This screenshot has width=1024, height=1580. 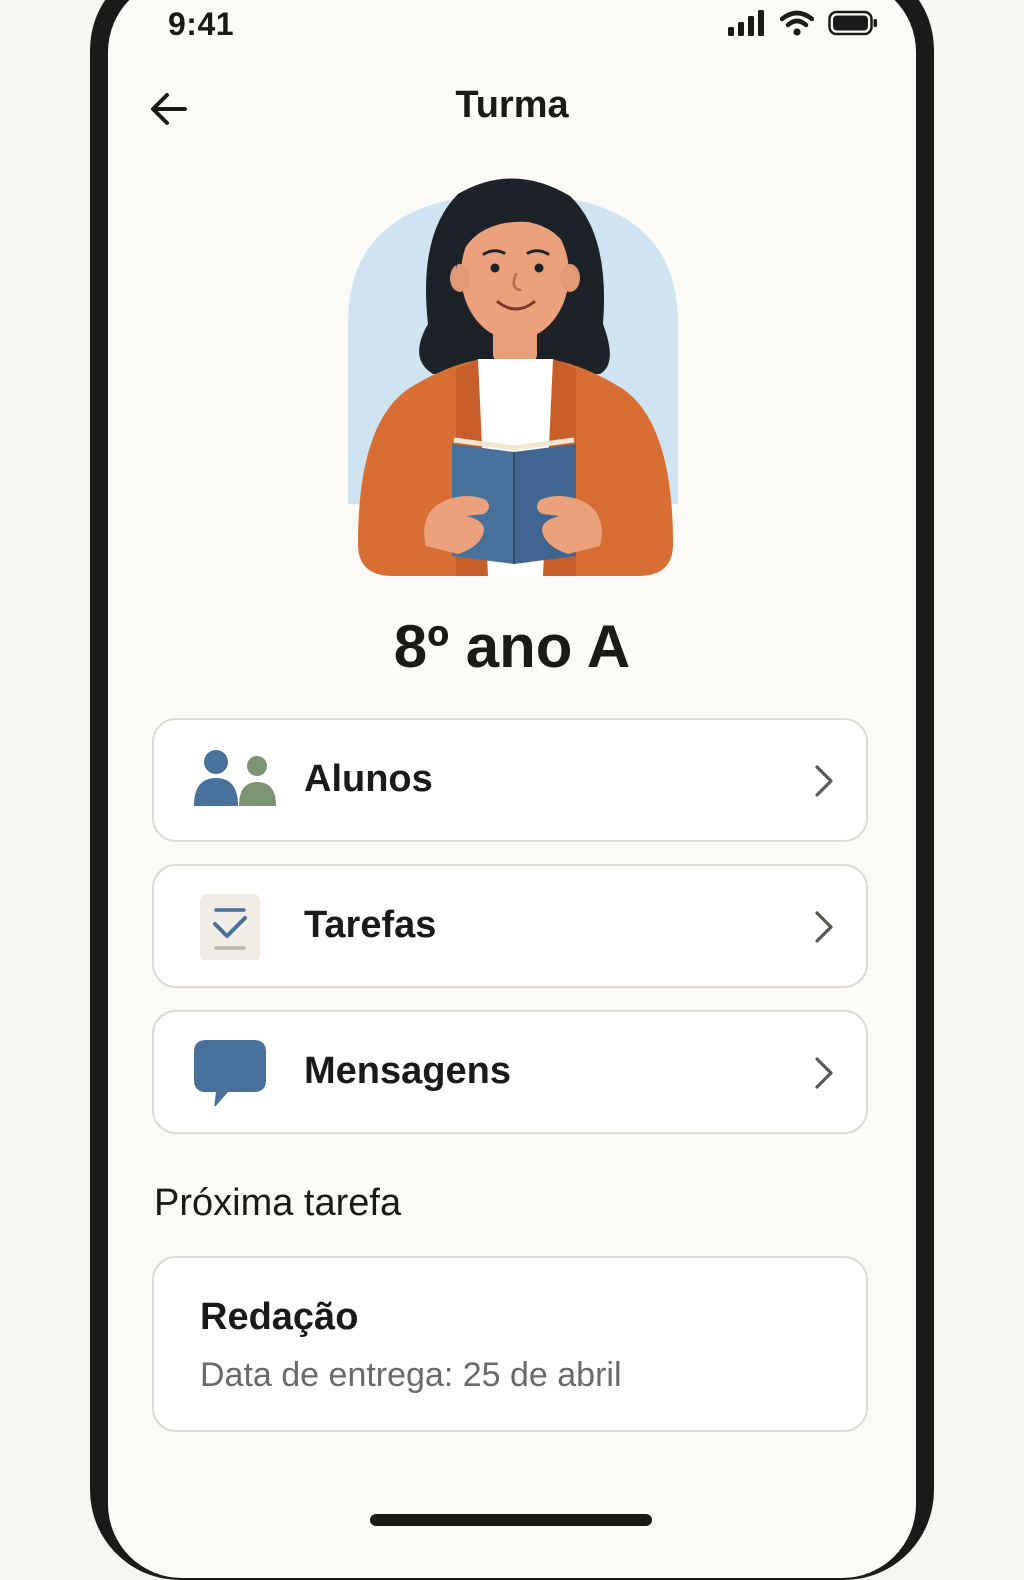 What do you see at coordinates (511, 1520) in the screenshot?
I see `home-indicator` at bounding box center [511, 1520].